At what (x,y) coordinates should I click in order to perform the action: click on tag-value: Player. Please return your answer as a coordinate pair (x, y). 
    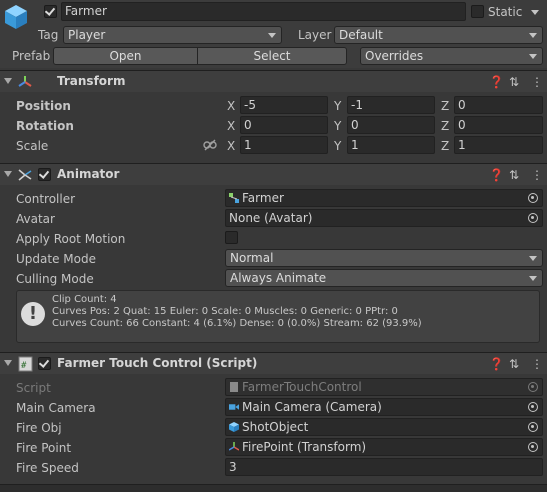
    Looking at the image, I should click on (87, 35).